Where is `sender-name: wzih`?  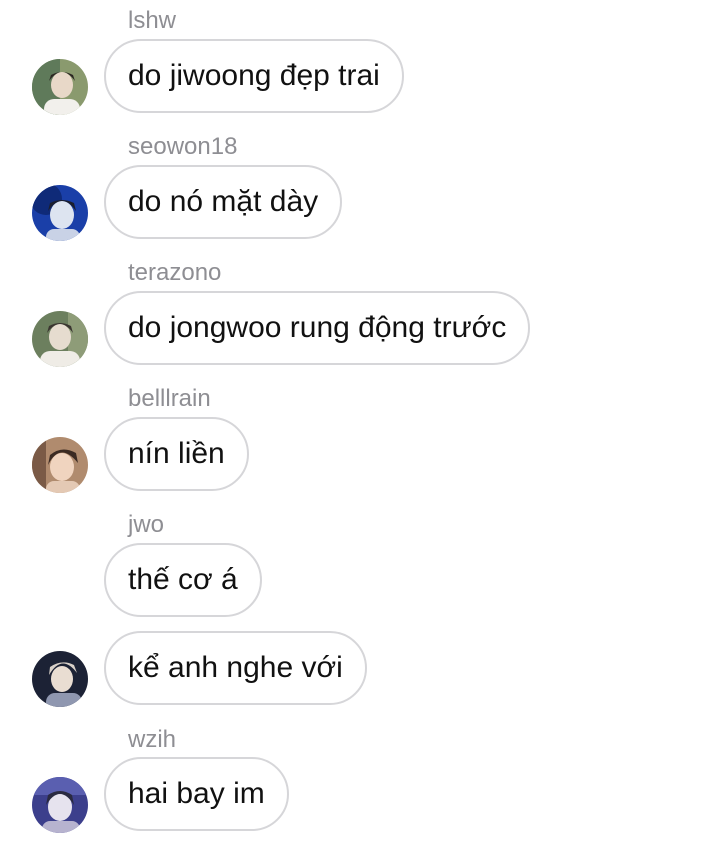 sender-name: wzih is located at coordinates (152, 740).